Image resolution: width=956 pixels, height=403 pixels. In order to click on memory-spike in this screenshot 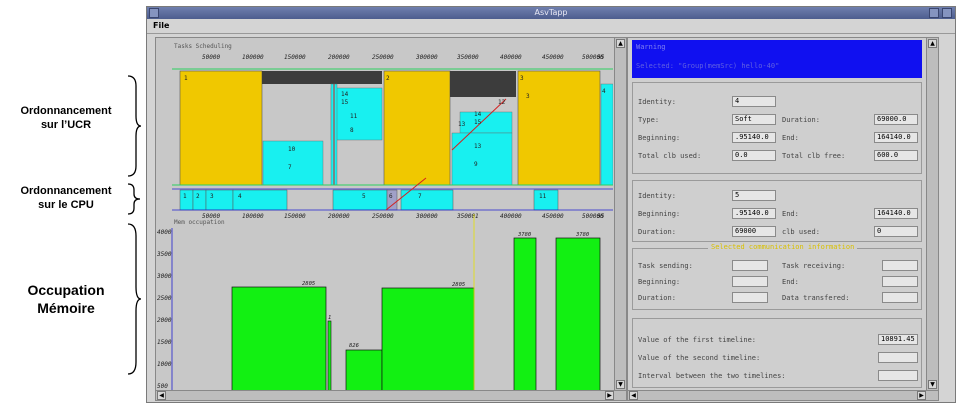, I will do `click(329, 355)`.